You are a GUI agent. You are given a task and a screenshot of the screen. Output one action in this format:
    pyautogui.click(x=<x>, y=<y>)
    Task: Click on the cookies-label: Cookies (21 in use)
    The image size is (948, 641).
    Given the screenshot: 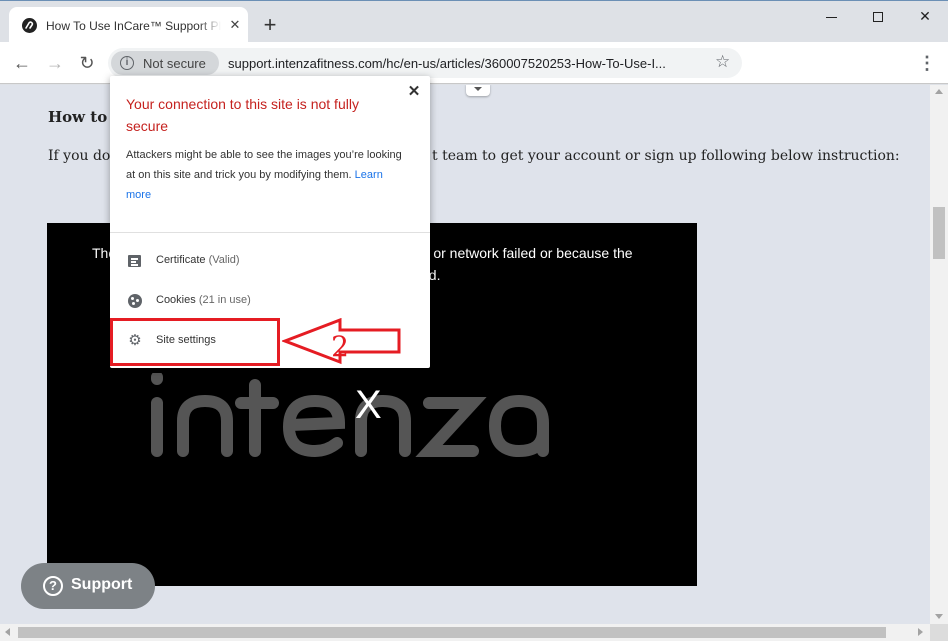 What is the action you would take?
    pyautogui.click(x=203, y=300)
    